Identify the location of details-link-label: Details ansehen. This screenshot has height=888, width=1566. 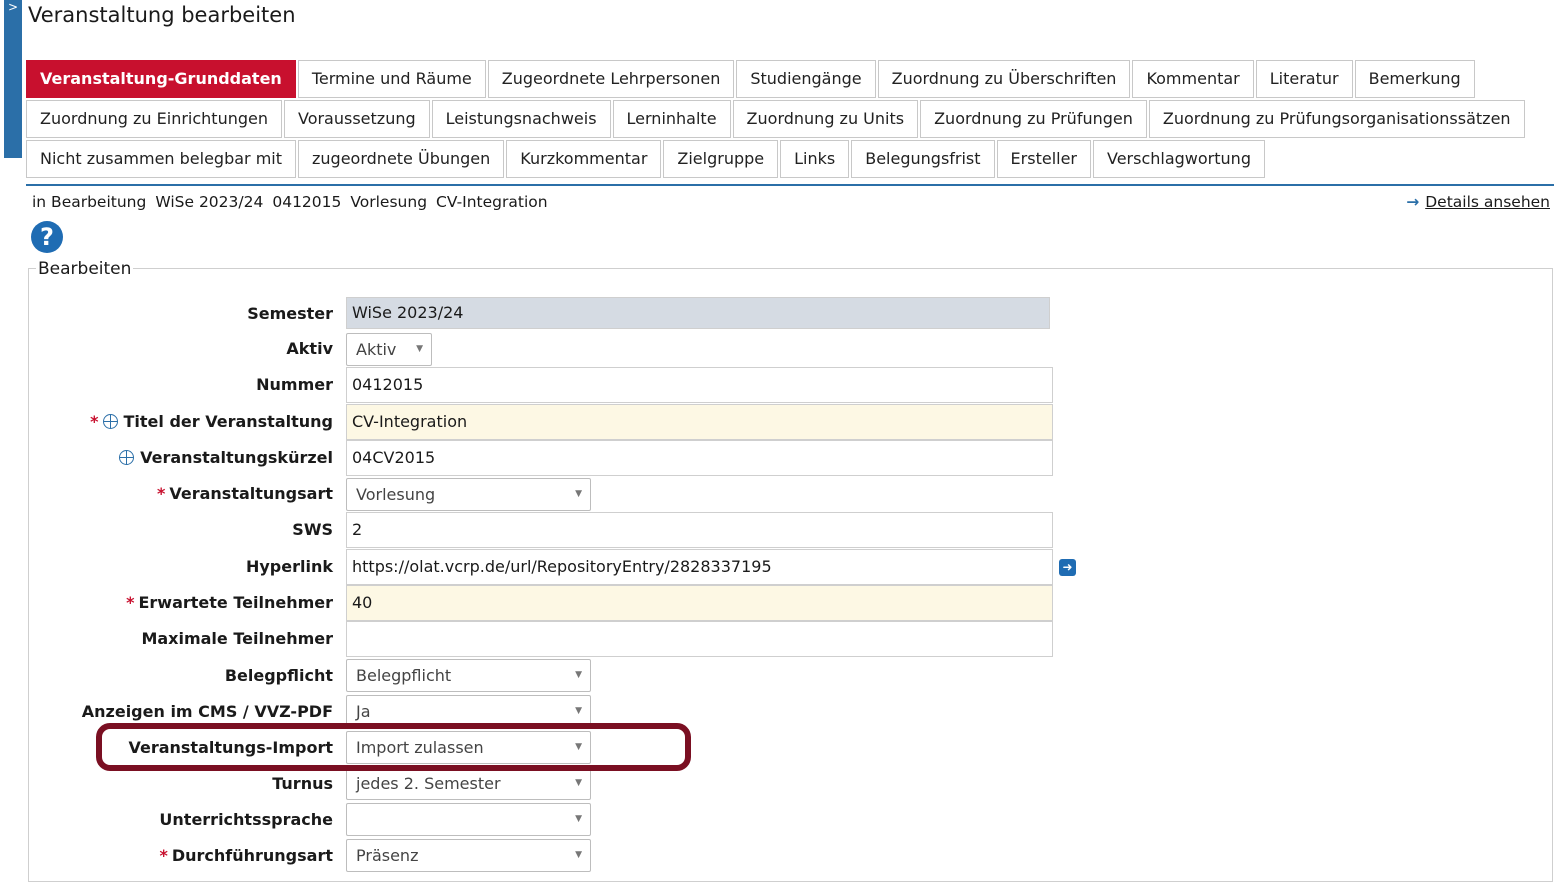
(1487, 202).